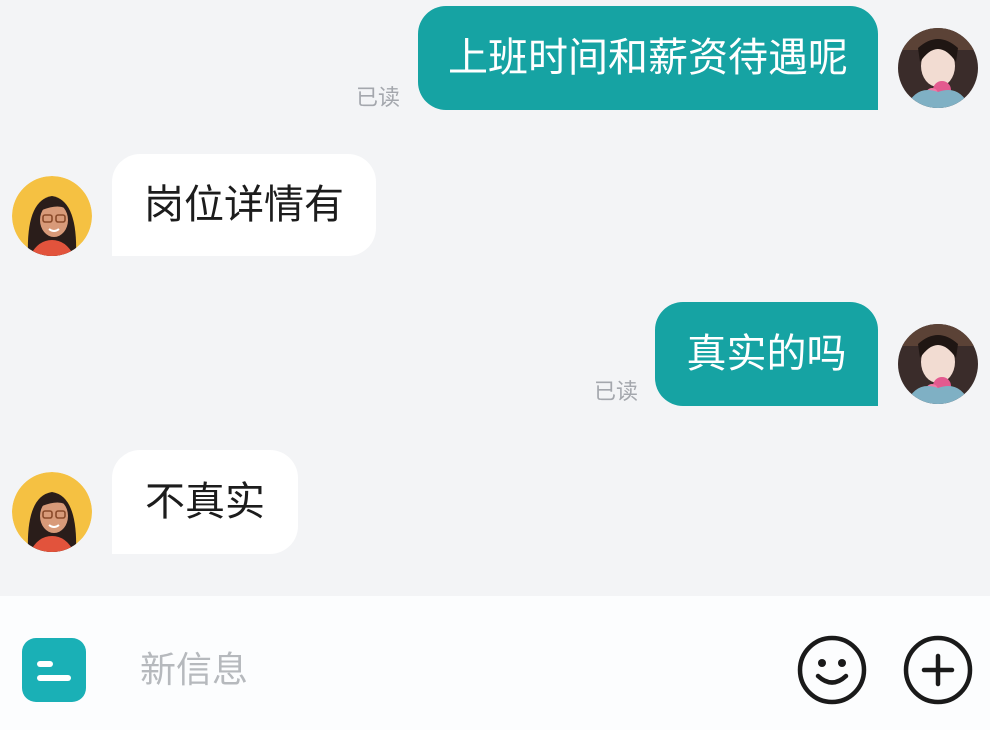 The image size is (990, 730). What do you see at coordinates (766, 354) in the screenshot?
I see `outgoing-message-bubble: 真实的吗` at bounding box center [766, 354].